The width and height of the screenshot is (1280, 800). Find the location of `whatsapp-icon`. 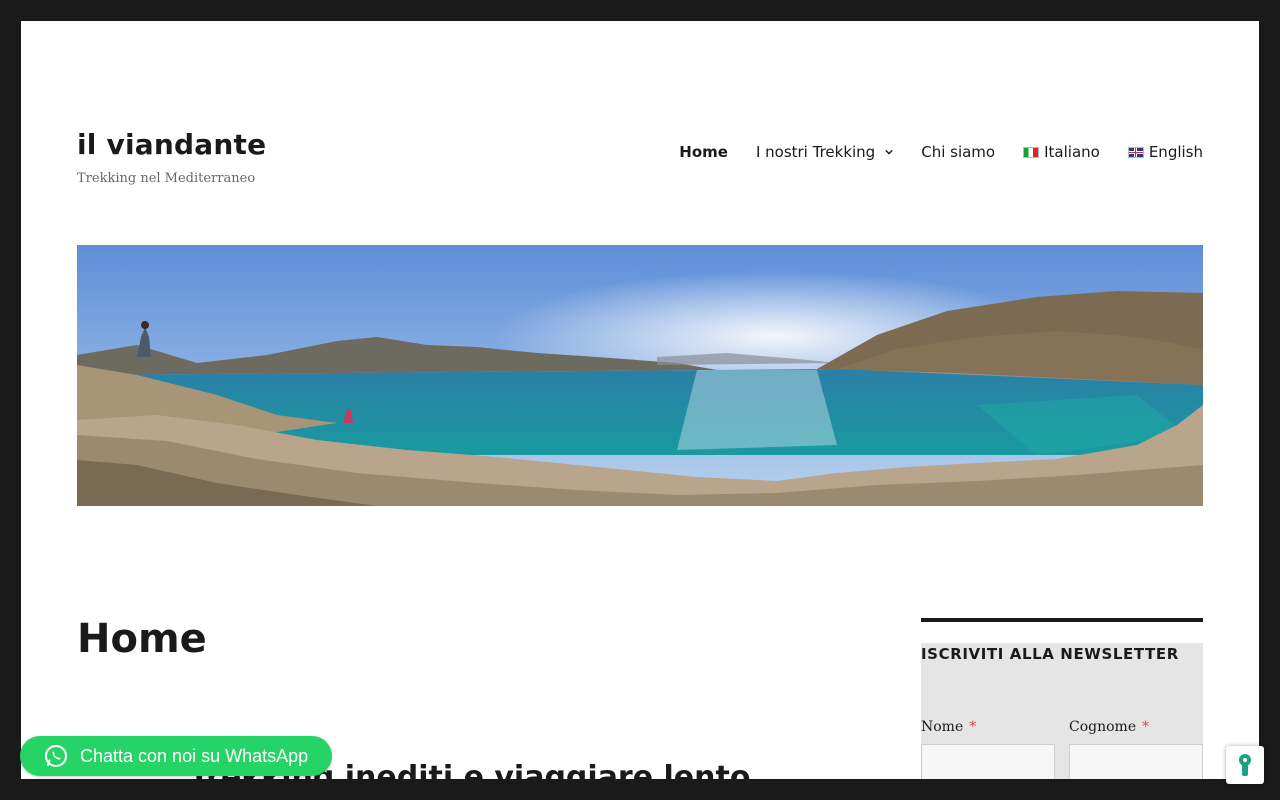

whatsapp-icon is located at coordinates (56, 756).